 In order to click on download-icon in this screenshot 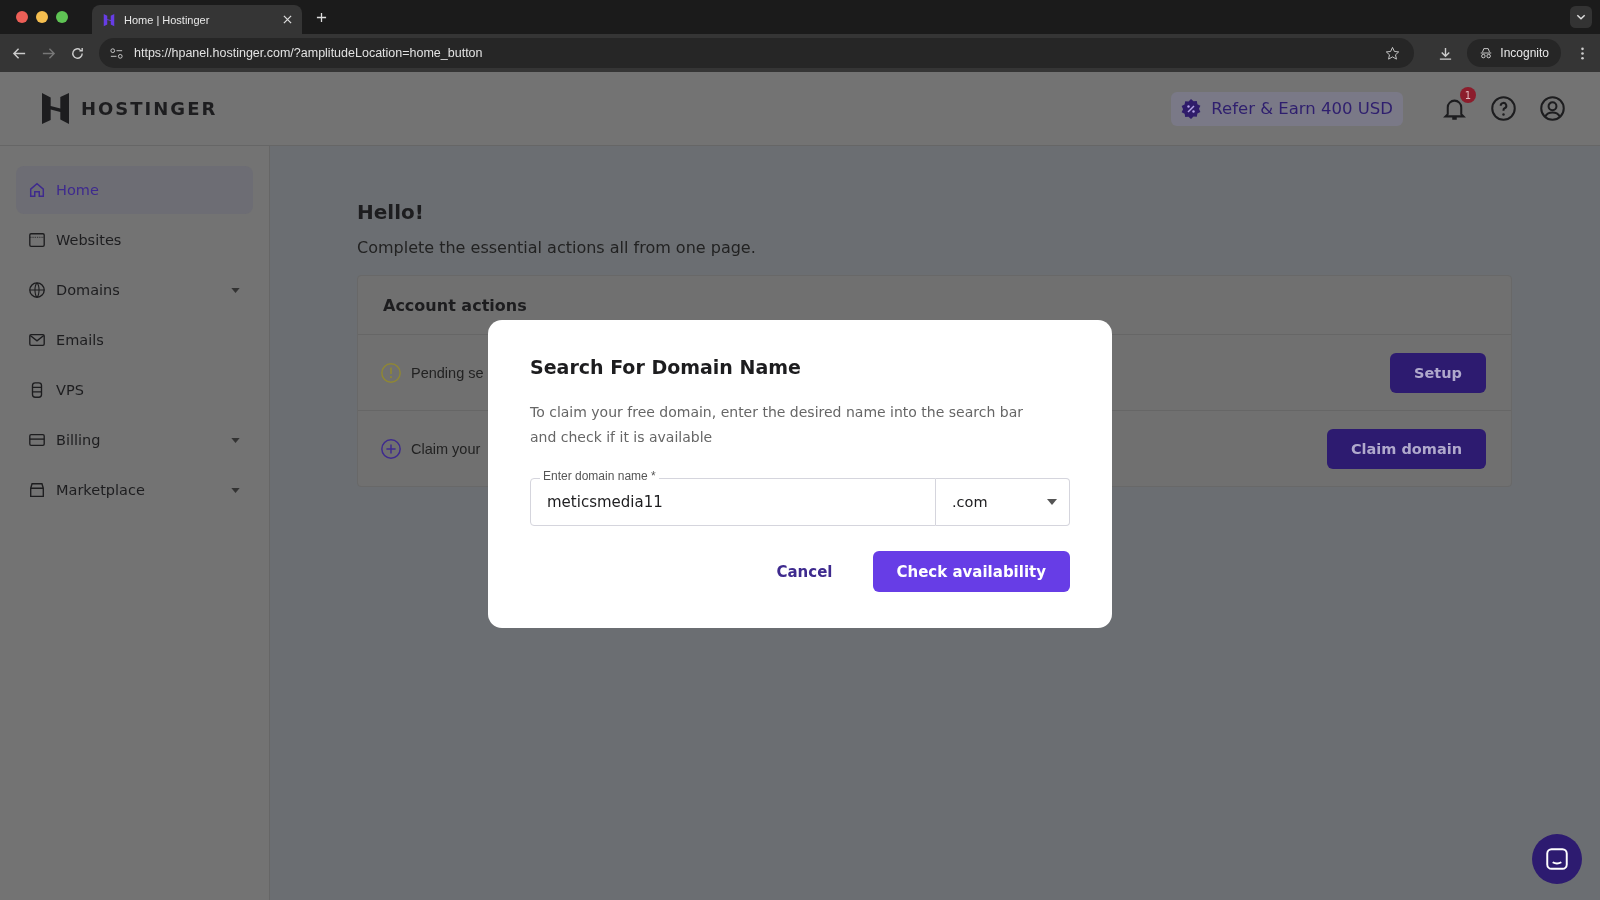, I will do `click(1446, 53)`.